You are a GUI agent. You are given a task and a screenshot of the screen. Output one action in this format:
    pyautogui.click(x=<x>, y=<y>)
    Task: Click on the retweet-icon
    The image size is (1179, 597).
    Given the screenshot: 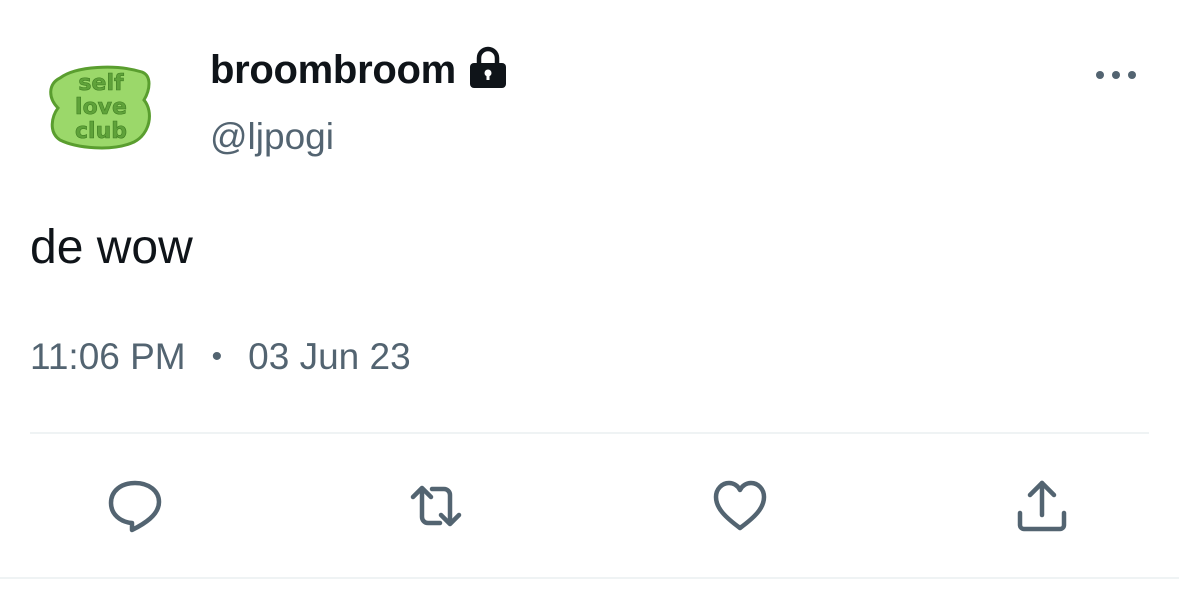 What is the action you would take?
    pyautogui.click(x=436, y=506)
    